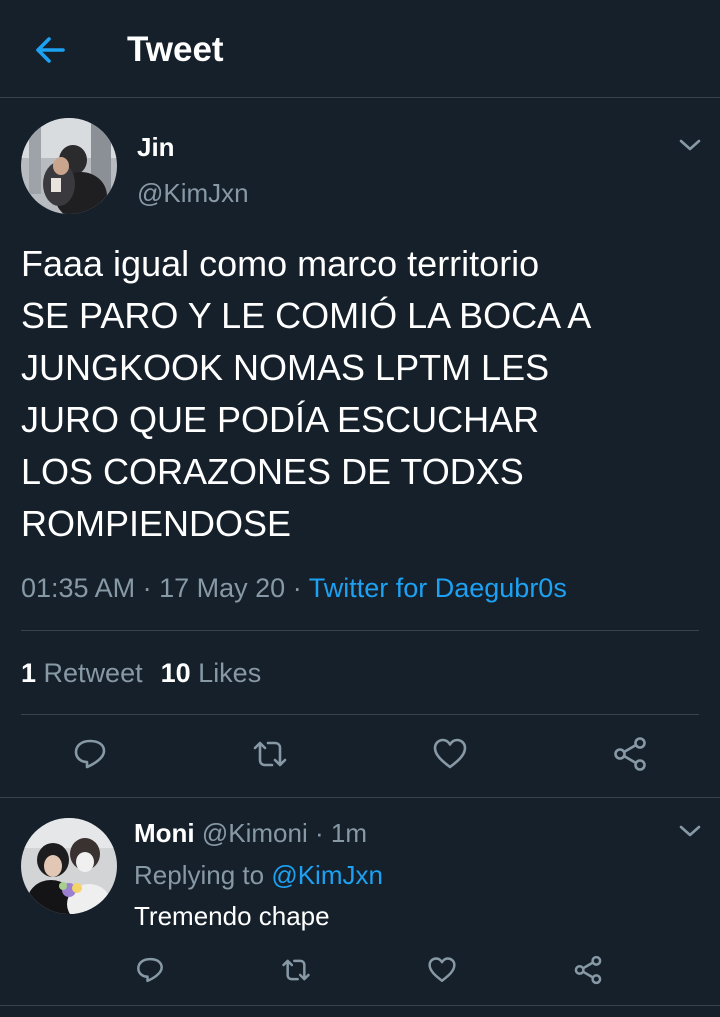 The height and width of the screenshot is (1017, 720). Describe the element at coordinates (193, 193) in the screenshot. I see `author-handle: @KimJxn` at that location.